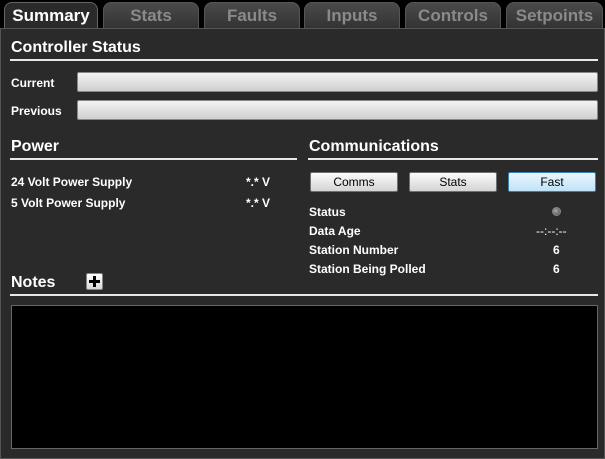 The width and height of the screenshot is (605, 459). What do you see at coordinates (337, 82) in the screenshot?
I see `current-status-field` at bounding box center [337, 82].